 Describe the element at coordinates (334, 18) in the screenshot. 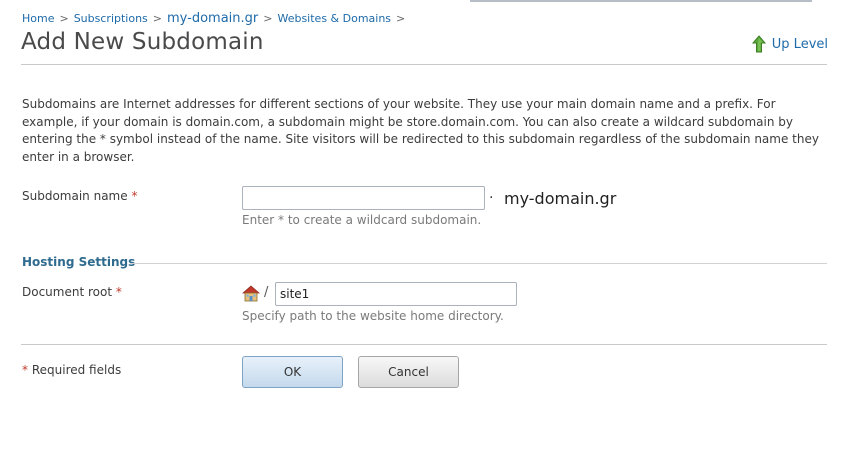

I see `breadcrumb-websites-domains: Websites & Domains` at that location.